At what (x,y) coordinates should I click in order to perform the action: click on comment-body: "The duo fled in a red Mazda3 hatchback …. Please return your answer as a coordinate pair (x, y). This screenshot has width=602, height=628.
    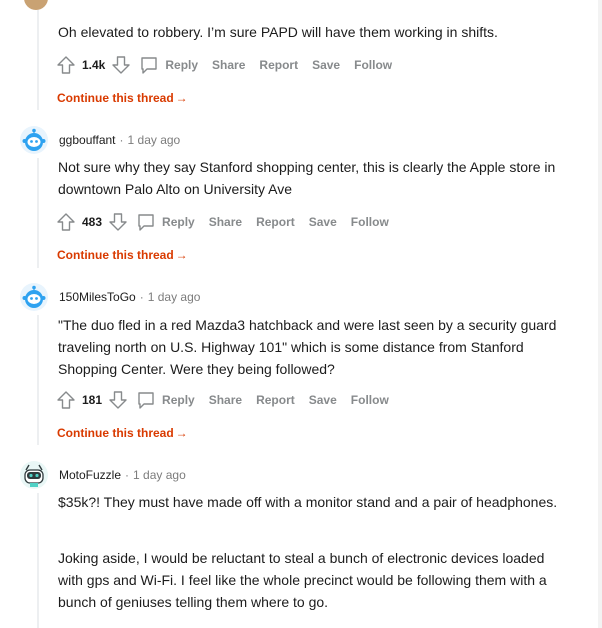
    Looking at the image, I should click on (307, 347).